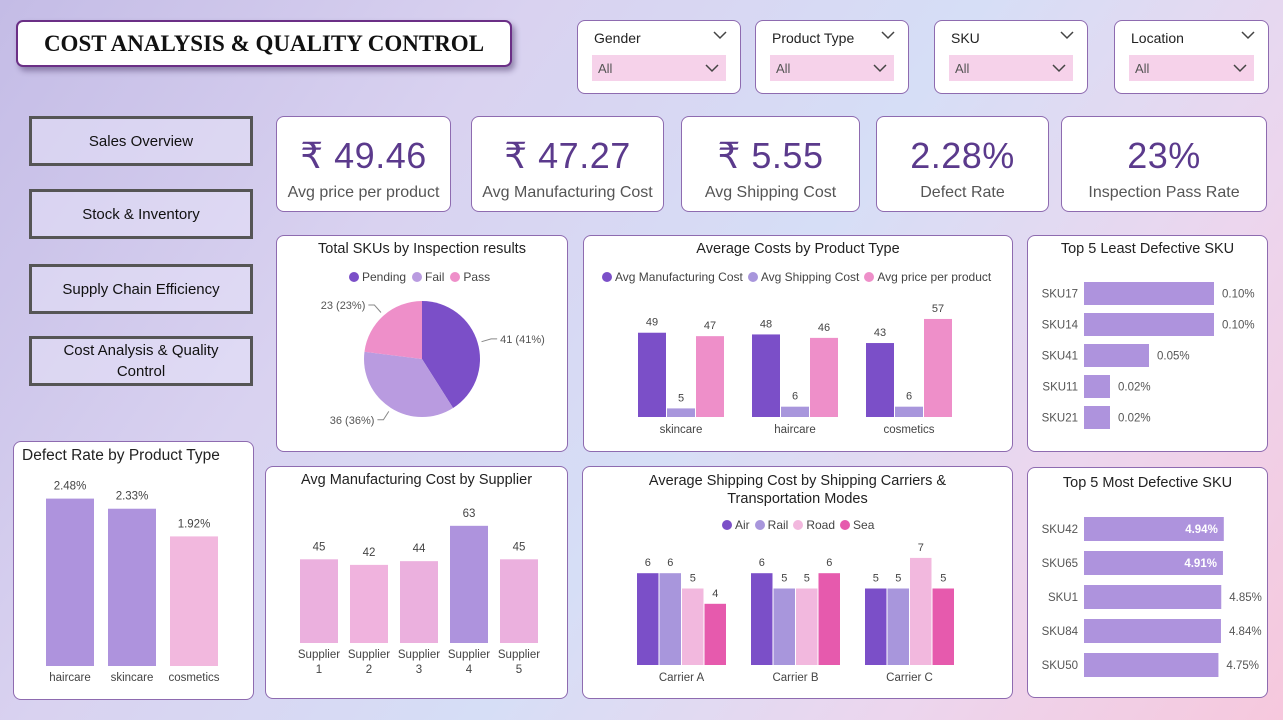 This screenshot has height=720, width=1283. I want to click on bar-data-label: 44, so click(419, 549).